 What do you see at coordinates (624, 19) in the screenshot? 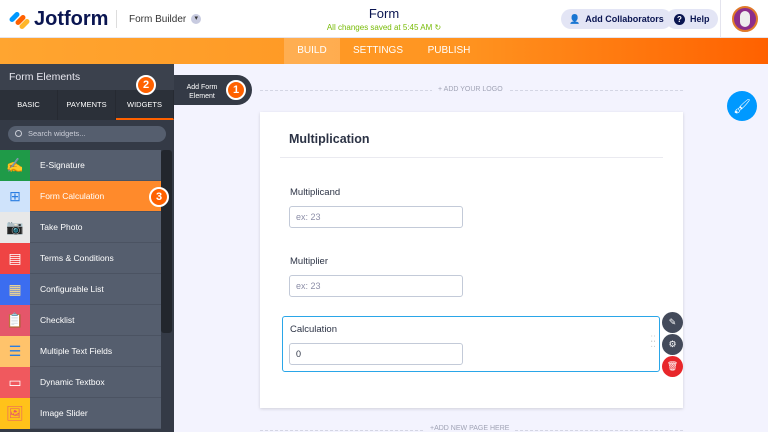
I see `add-collaborators-label: Add Collaborators` at bounding box center [624, 19].